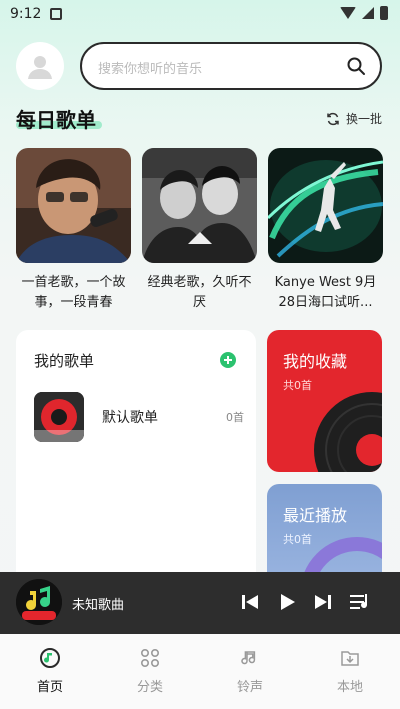 The height and width of the screenshot is (709, 400). I want to click on favorites-title: 我的收藏, so click(315, 361).